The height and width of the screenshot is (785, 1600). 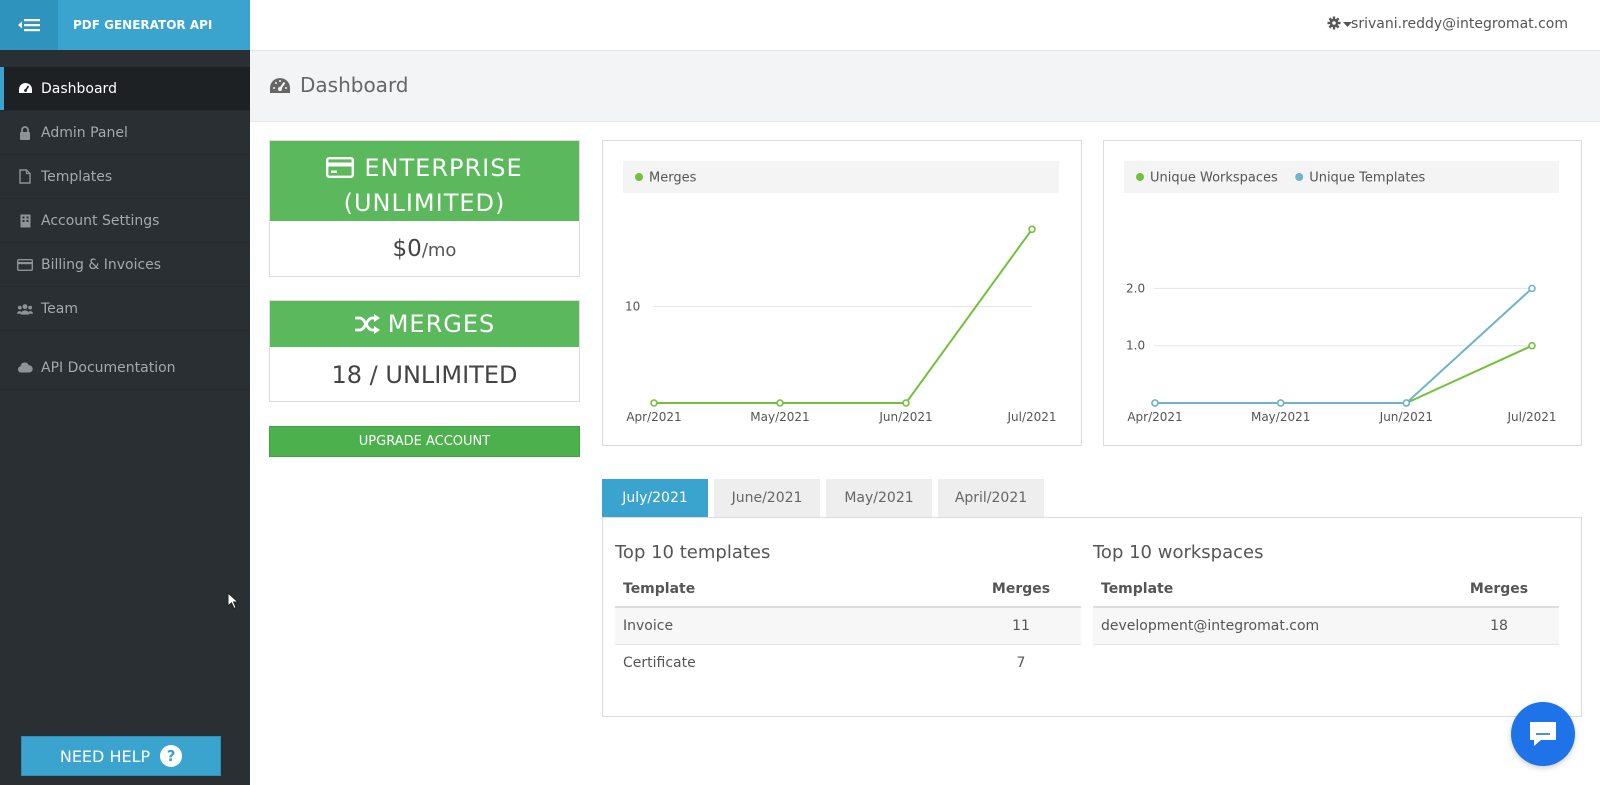 What do you see at coordinates (100, 220) in the screenshot?
I see `sidebar-item-label: Account Settings` at bounding box center [100, 220].